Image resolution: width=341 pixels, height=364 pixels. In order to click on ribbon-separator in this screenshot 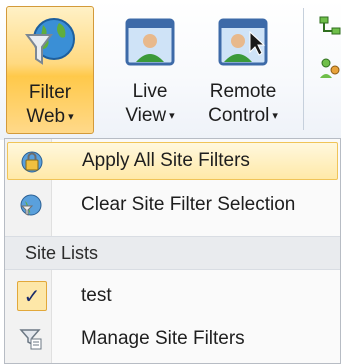, I will do `click(303, 69)`.